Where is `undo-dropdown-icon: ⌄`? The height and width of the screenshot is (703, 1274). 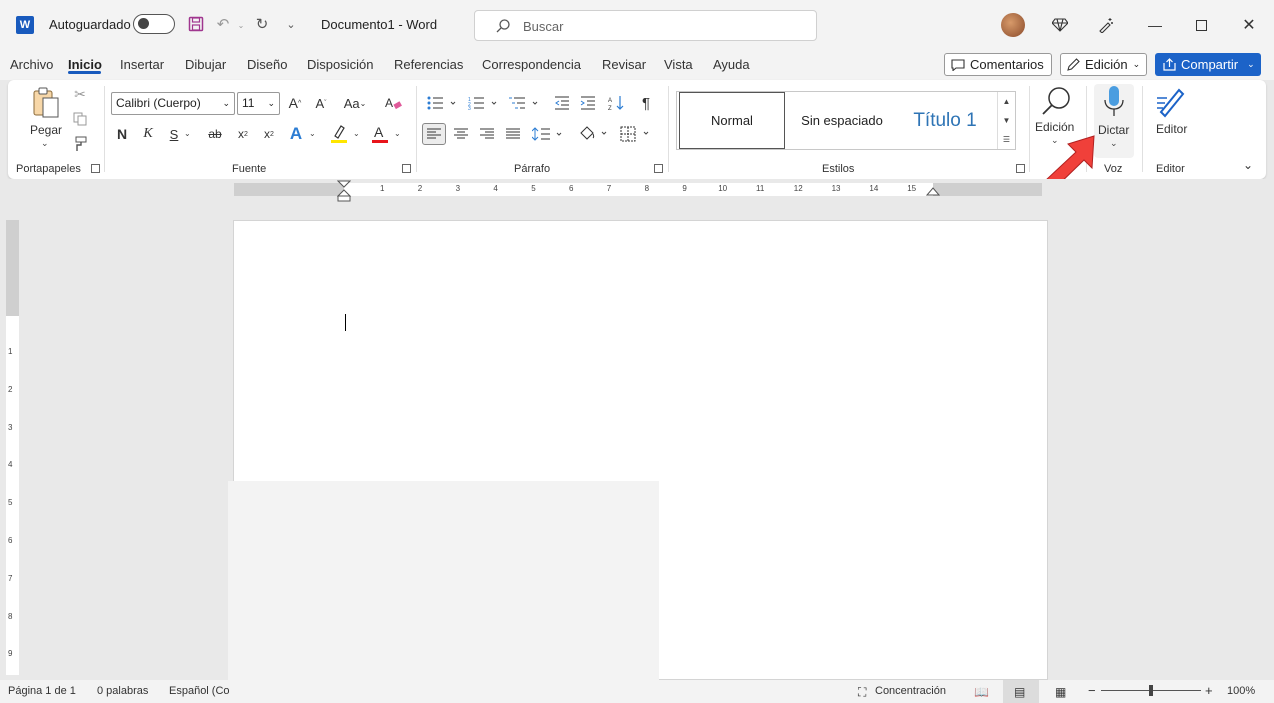
undo-dropdown-icon: ⌄ is located at coordinates (241, 25).